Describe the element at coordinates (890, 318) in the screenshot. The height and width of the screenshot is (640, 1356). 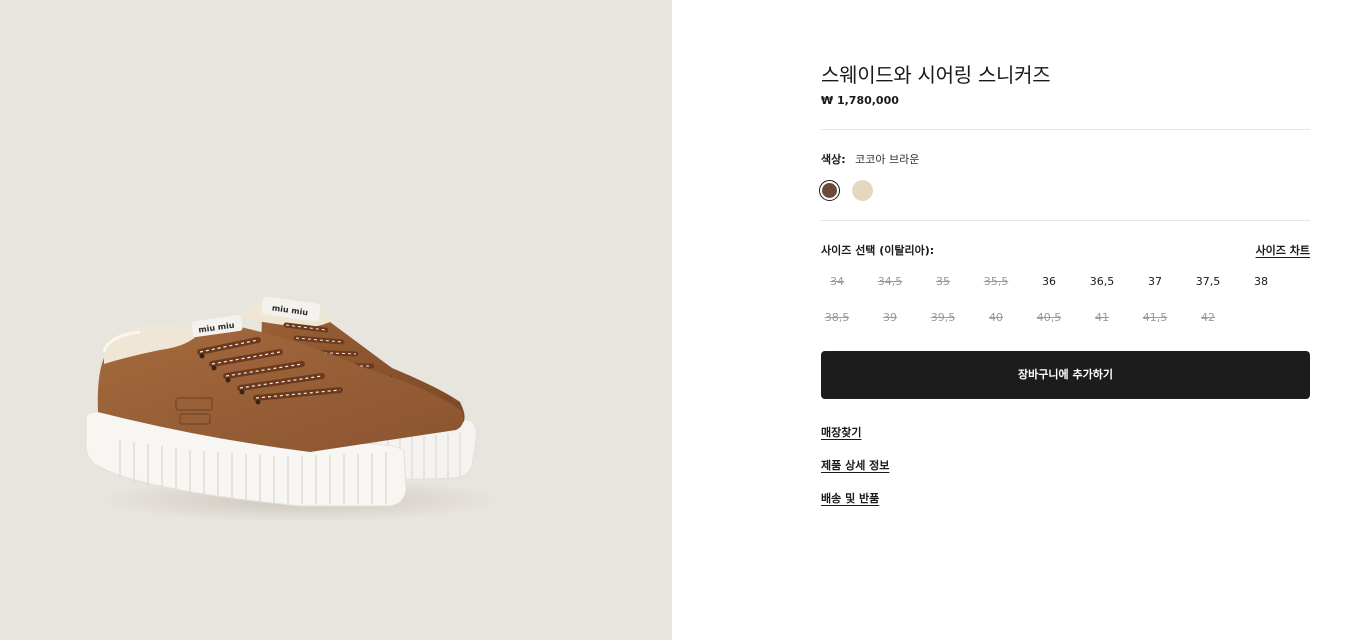
I see `size-option: 39` at that location.